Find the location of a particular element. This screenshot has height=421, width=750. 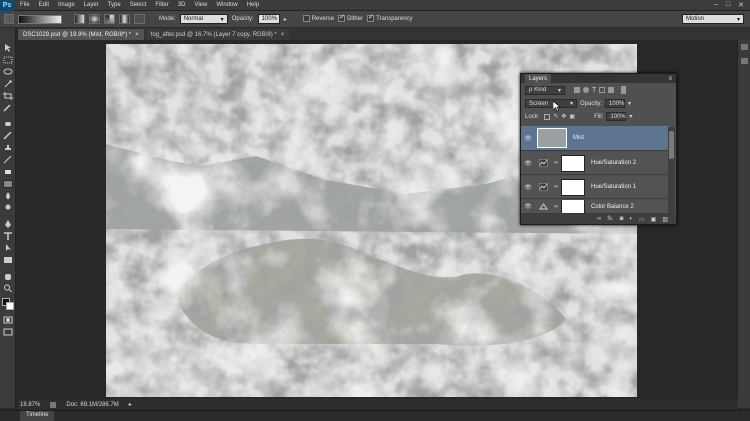

zoom-level: 18.87% is located at coordinates (30, 405).